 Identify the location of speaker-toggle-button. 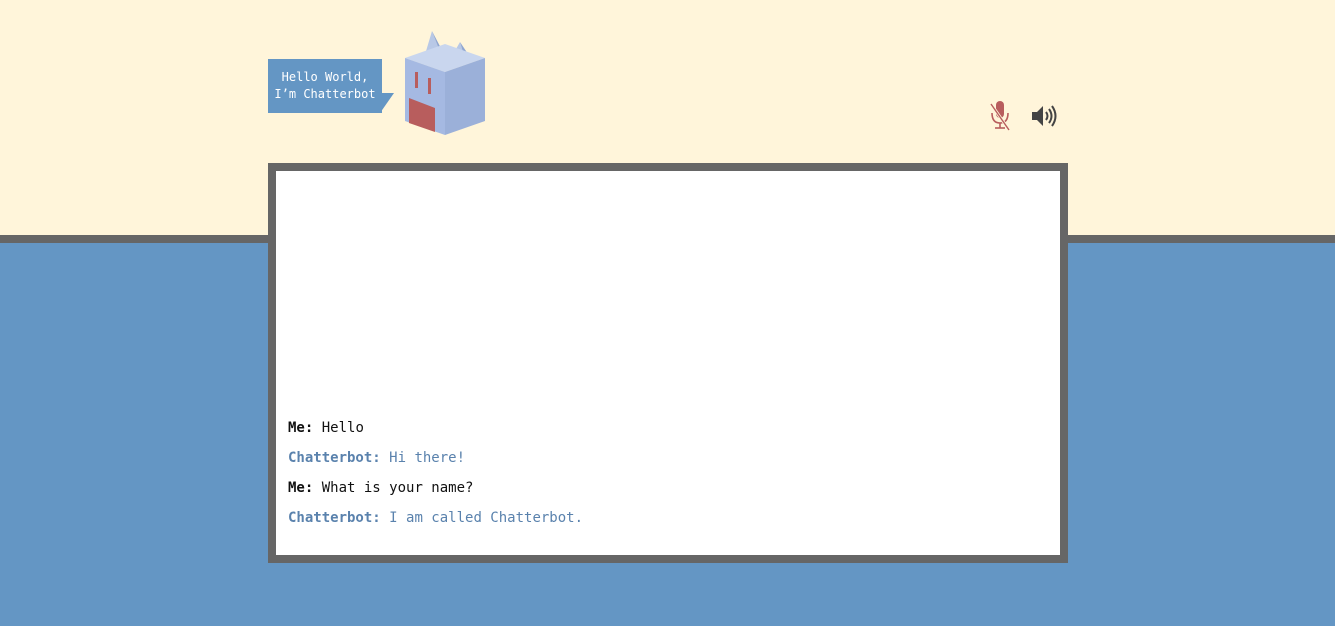
(1044, 116).